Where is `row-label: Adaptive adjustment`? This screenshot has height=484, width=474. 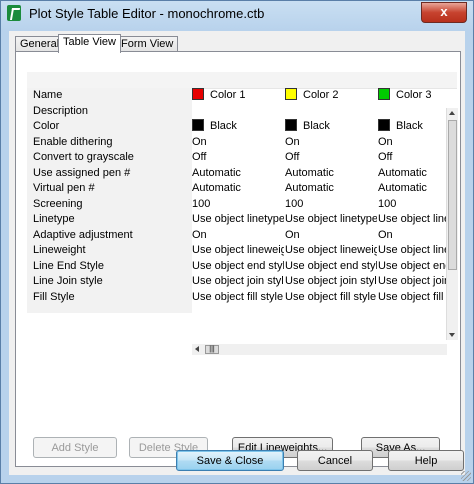
row-label: Adaptive adjustment is located at coordinates (83, 234).